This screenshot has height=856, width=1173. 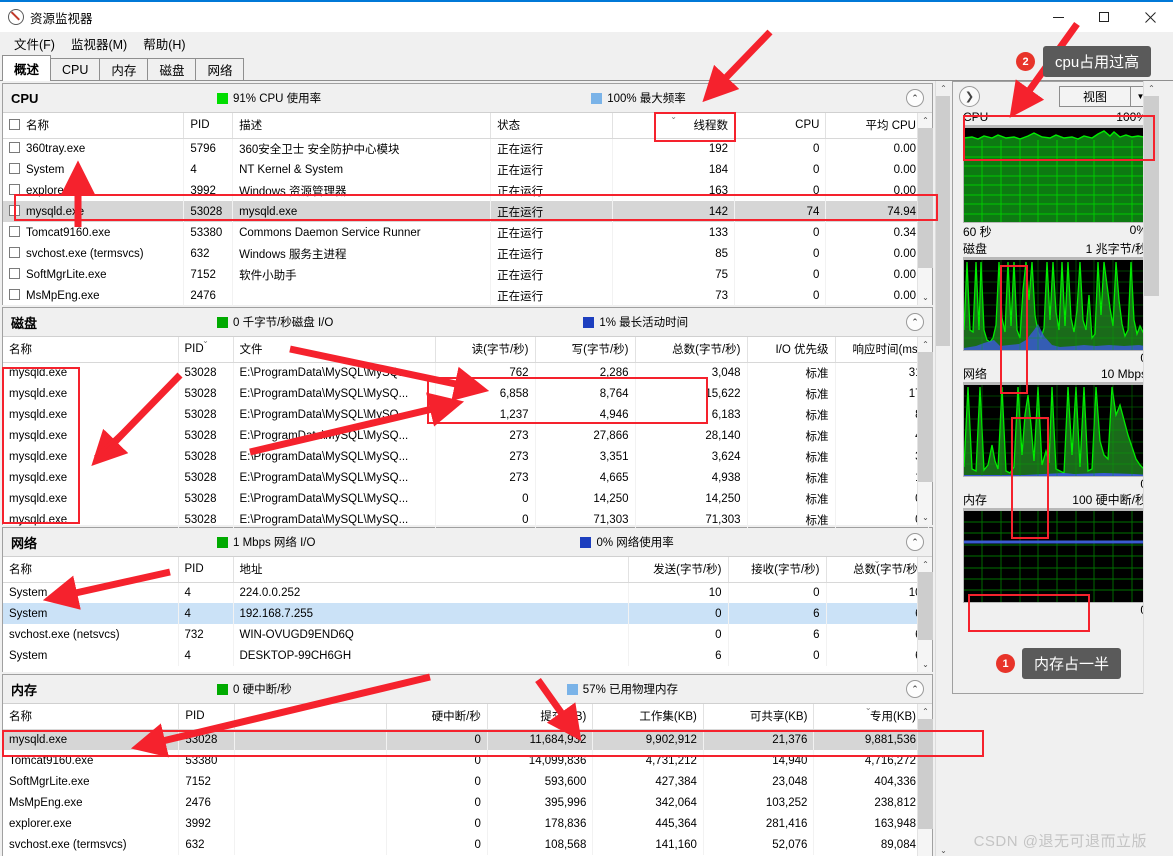 What do you see at coordinates (780, 126) in the screenshot?
I see `cpu-col-cpu: CPU` at bounding box center [780, 126].